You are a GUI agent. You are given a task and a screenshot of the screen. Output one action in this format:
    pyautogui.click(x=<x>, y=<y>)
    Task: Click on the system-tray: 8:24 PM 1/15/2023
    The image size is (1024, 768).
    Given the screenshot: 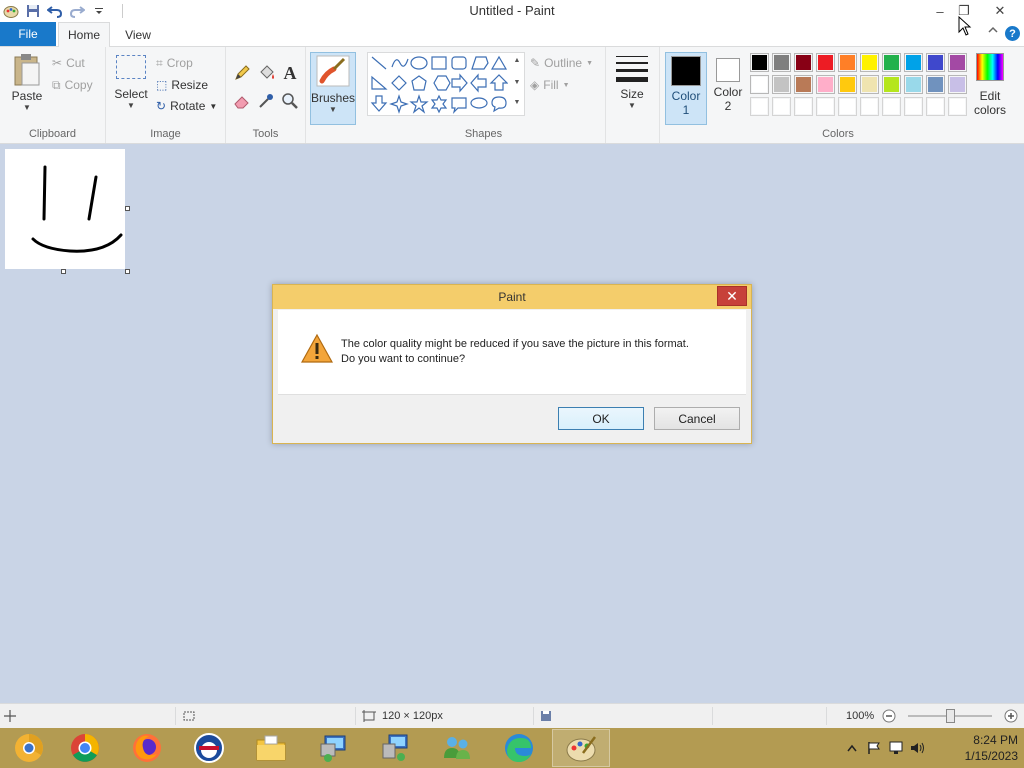 What is the action you would take?
    pyautogui.click(x=924, y=748)
    